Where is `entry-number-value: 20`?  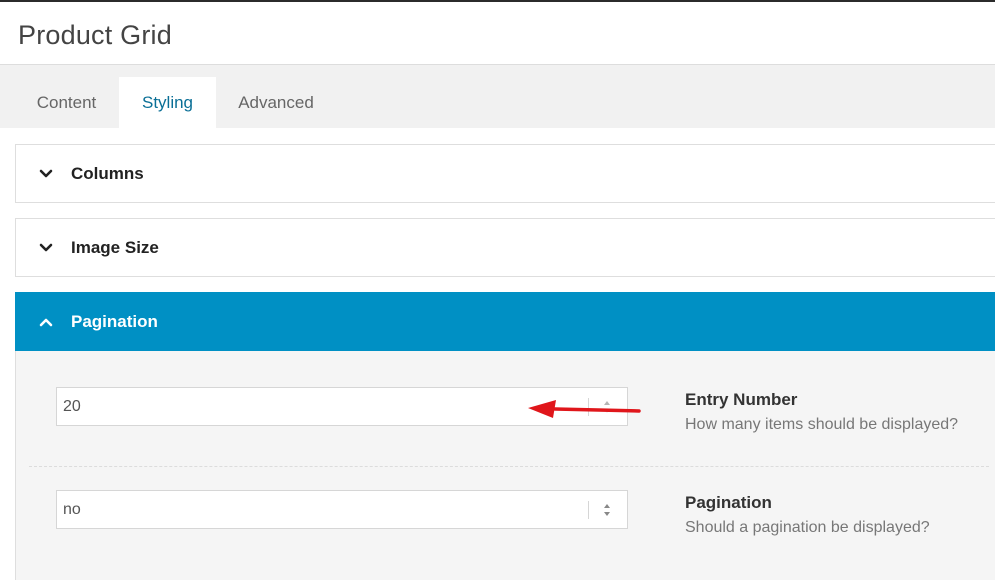
entry-number-value: 20 is located at coordinates (72, 406).